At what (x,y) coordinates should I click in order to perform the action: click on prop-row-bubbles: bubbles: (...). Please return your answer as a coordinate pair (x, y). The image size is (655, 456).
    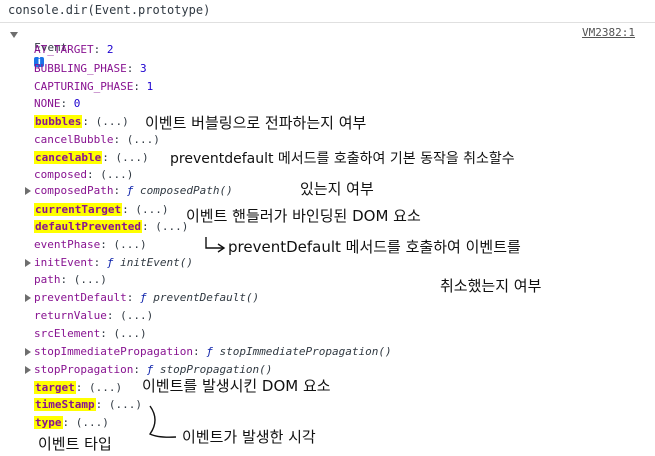
    Looking at the image, I should click on (81, 121).